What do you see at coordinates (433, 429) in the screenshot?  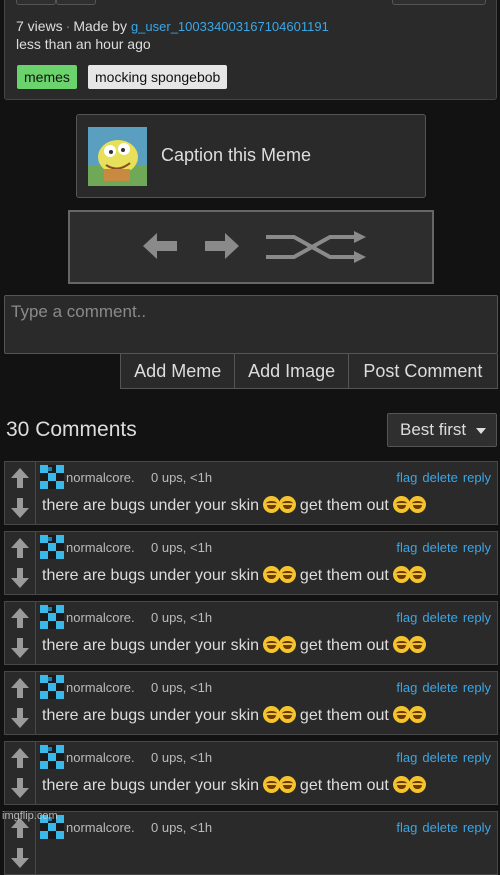 I see `sort-value: Best first` at bounding box center [433, 429].